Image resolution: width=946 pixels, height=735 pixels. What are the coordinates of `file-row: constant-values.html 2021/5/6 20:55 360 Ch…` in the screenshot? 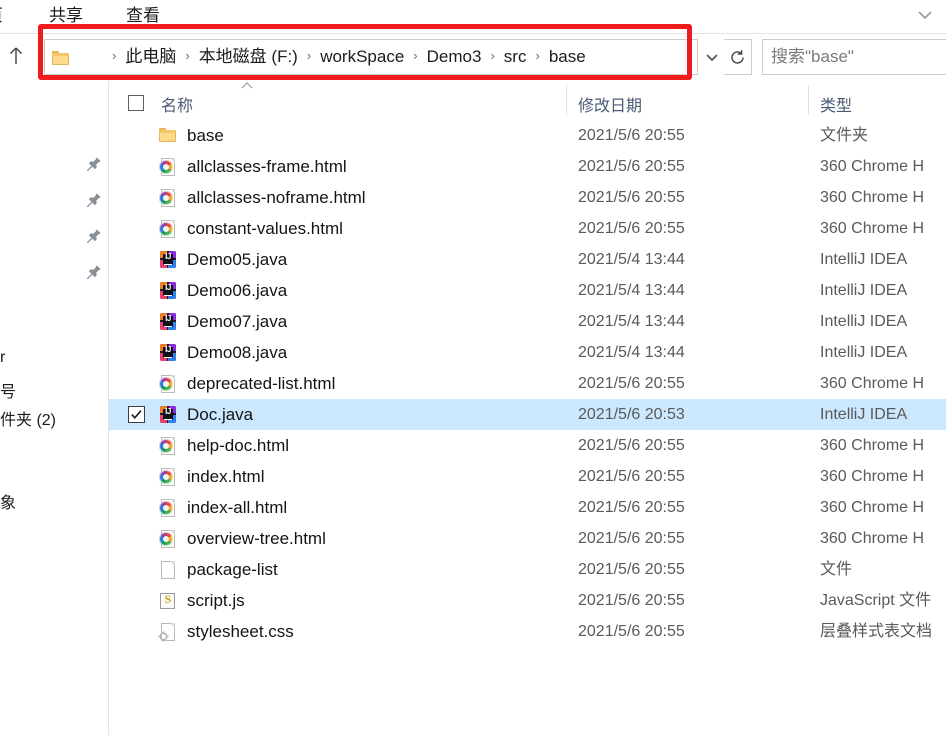 It's located at (527, 228).